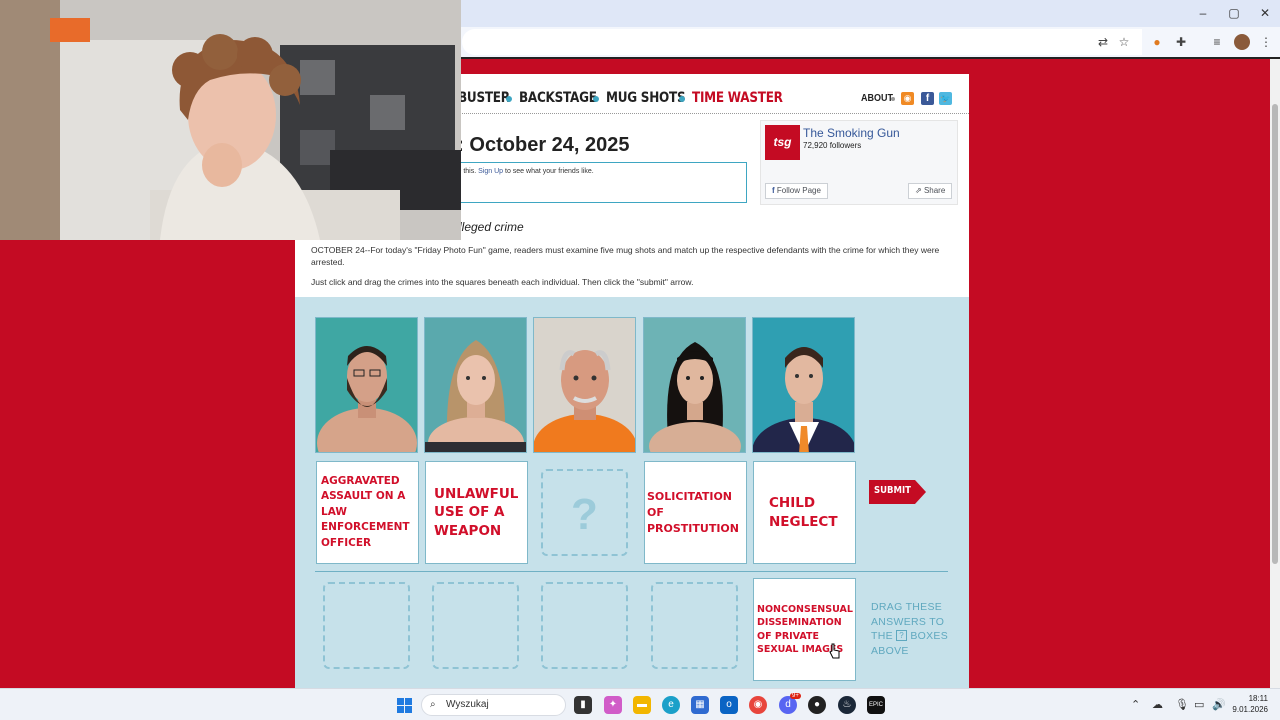 Image resolution: width=1280 pixels, height=720 pixels. Describe the element at coordinates (1203, 13) in the screenshot. I see `minimize-button: –` at that location.